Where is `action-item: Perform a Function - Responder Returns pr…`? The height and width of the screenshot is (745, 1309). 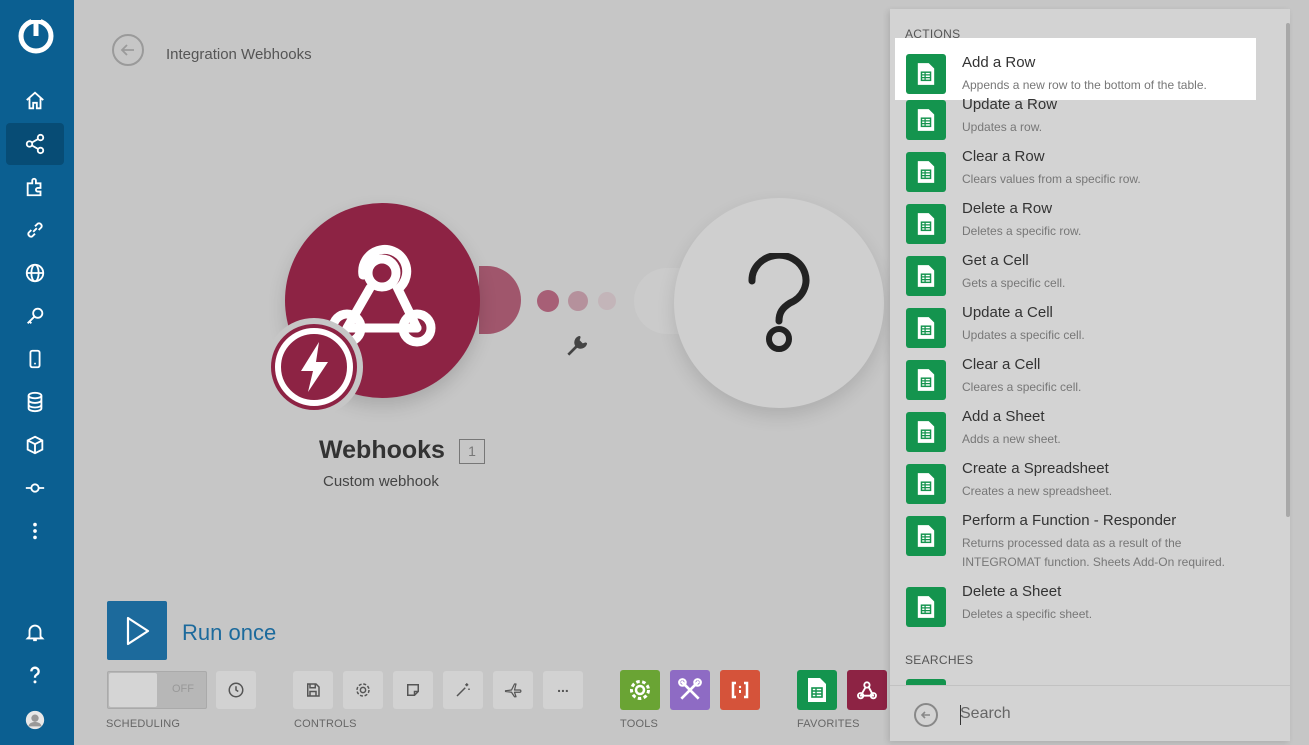 action-item: Perform a Function - Responder Returns pr… is located at coordinates (1075, 541).